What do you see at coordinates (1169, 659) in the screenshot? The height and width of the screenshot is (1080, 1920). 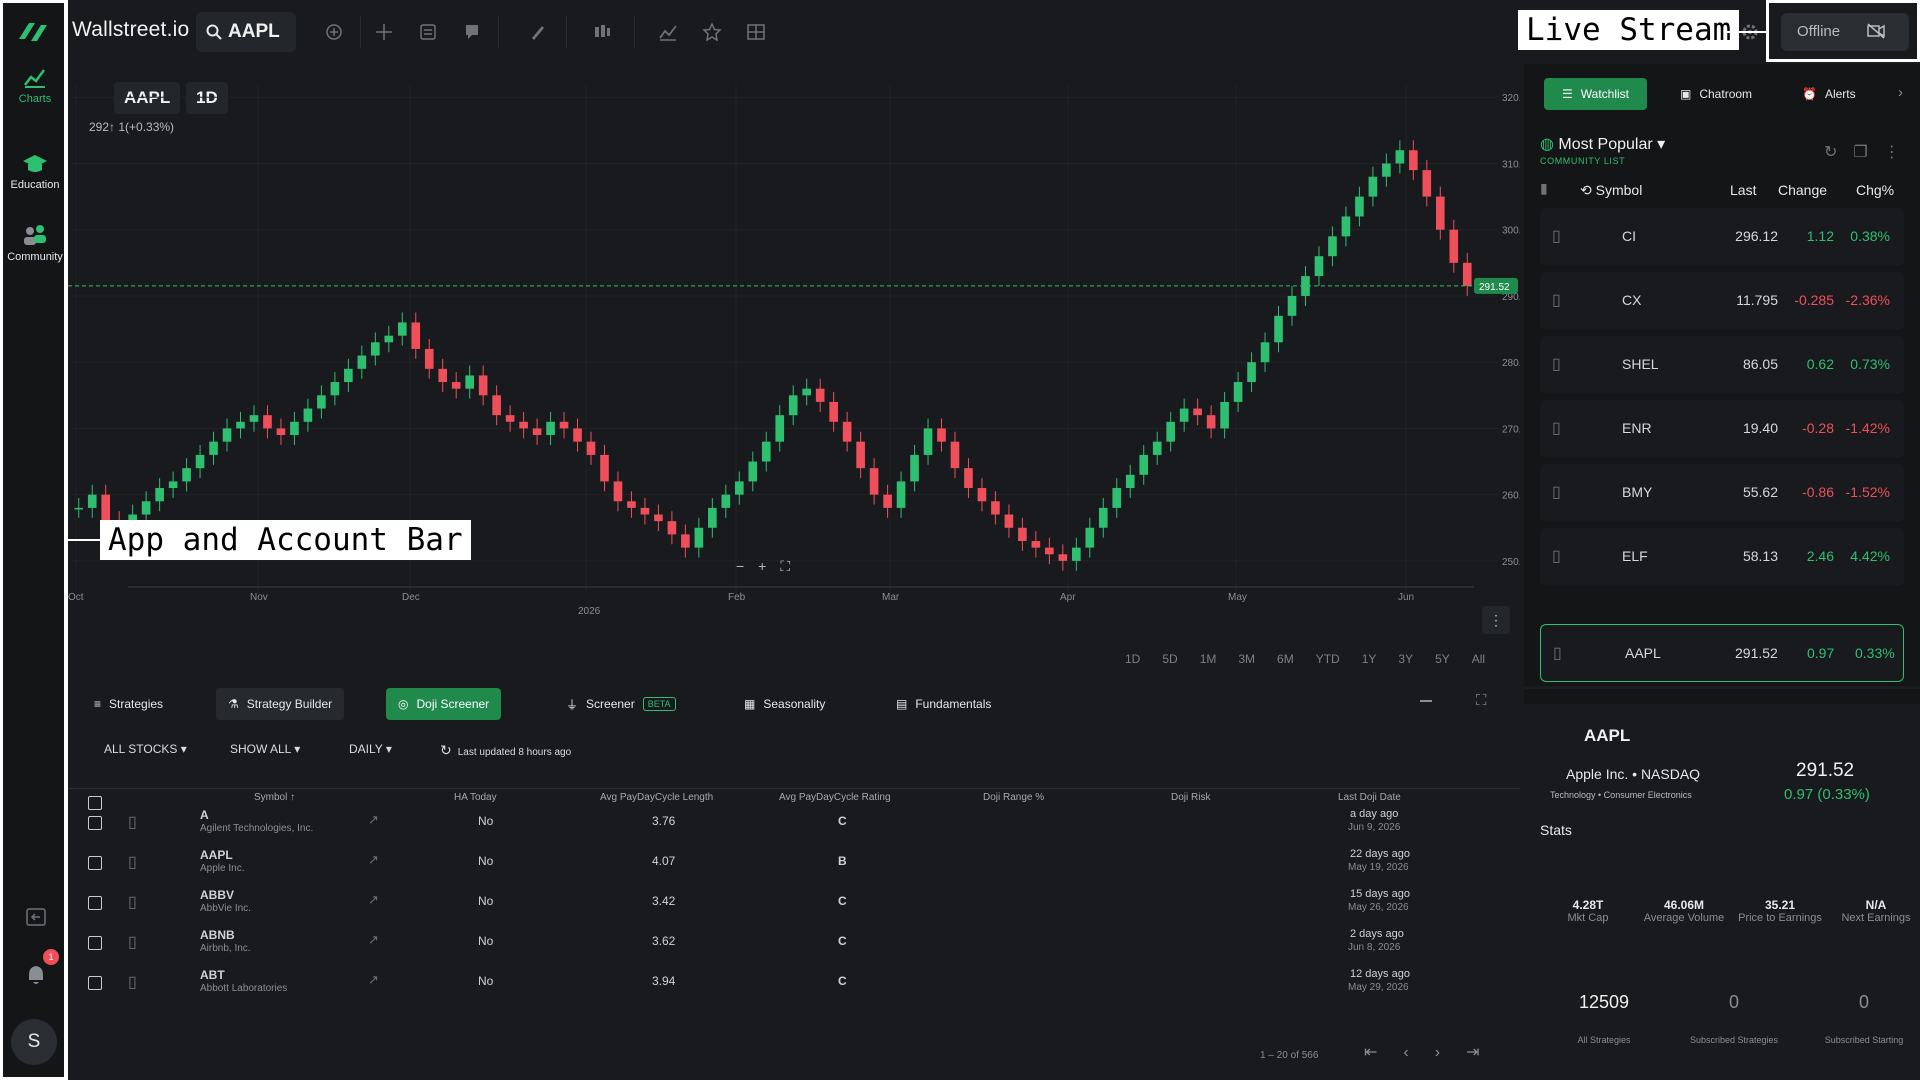 I see `range-option: 5D` at bounding box center [1169, 659].